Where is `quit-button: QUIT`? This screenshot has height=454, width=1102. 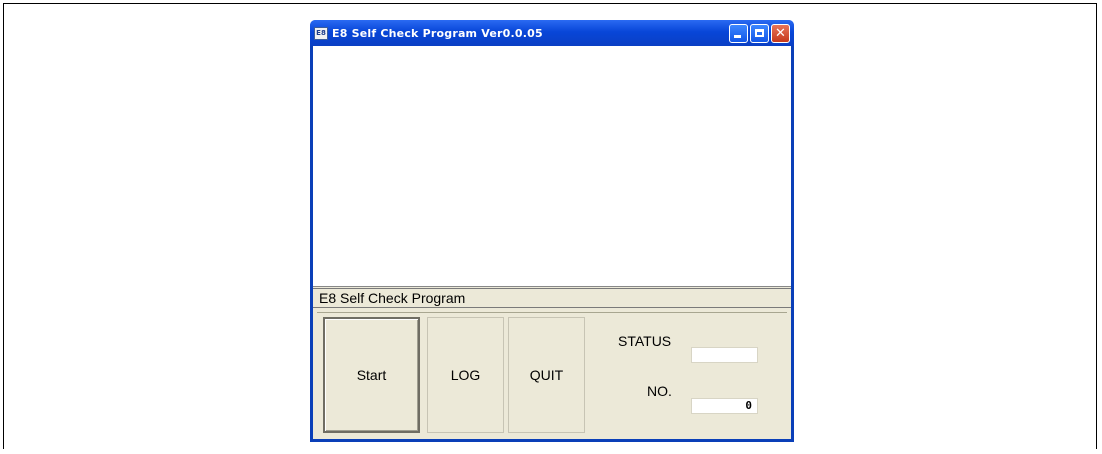 quit-button: QUIT is located at coordinates (546, 375).